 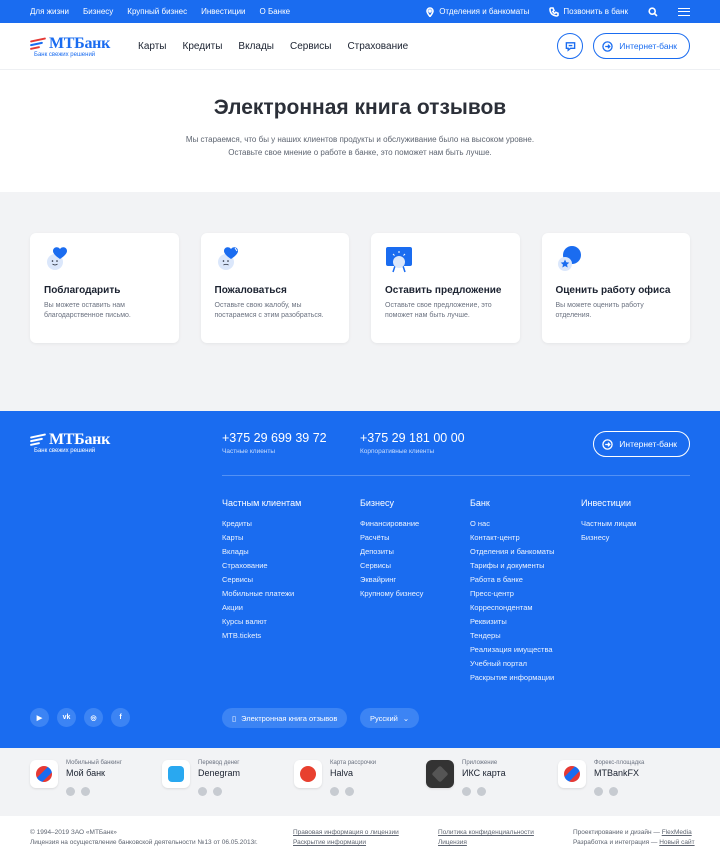 I want to click on footer-link: Учебный портал, so click(x=498, y=663).